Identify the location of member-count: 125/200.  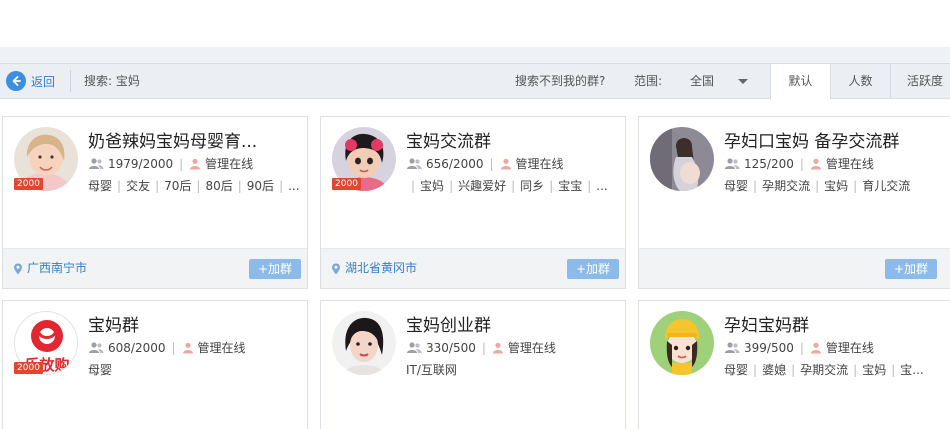
(769, 163).